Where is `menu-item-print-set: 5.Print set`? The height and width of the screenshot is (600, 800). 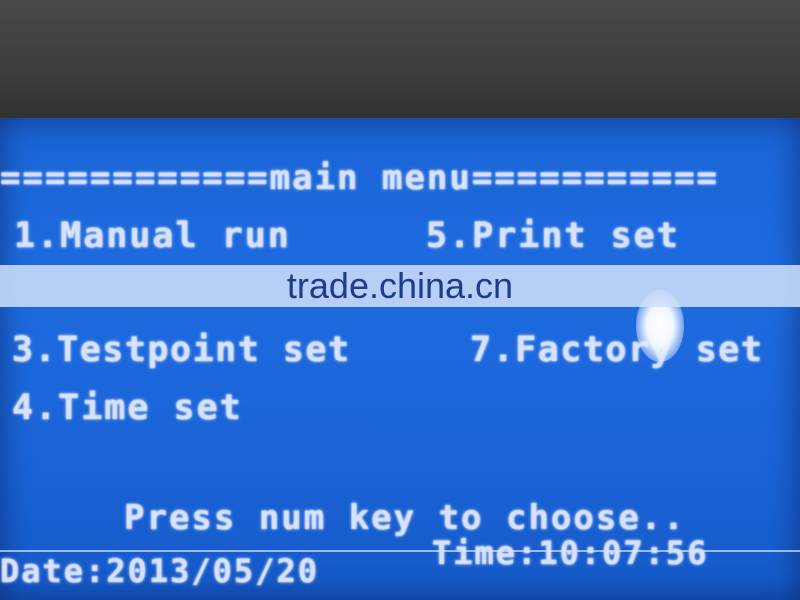
menu-item-print-set: 5.Print set is located at coordinates (553, 236).